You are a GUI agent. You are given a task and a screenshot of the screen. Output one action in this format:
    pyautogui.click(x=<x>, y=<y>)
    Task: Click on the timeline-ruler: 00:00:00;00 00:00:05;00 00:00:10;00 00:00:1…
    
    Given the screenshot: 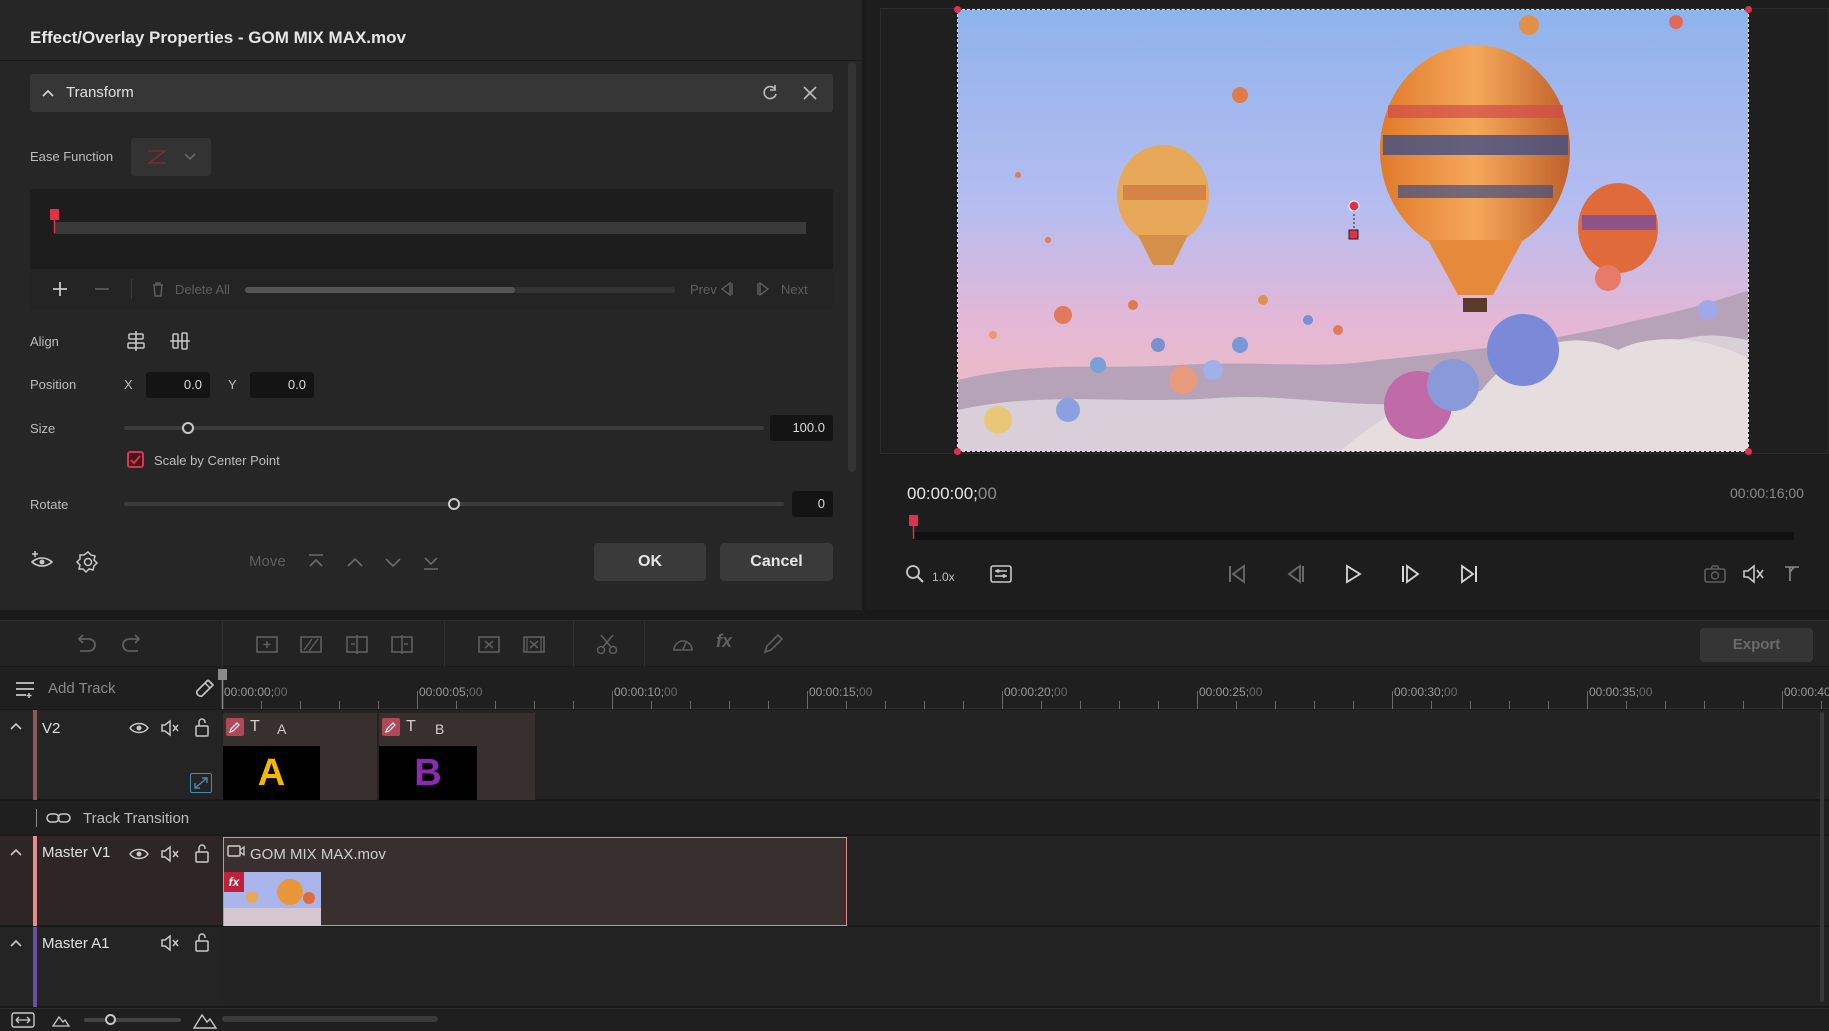 What is the action you would take?
    pyautogui.click(x=1023, y=688)
    